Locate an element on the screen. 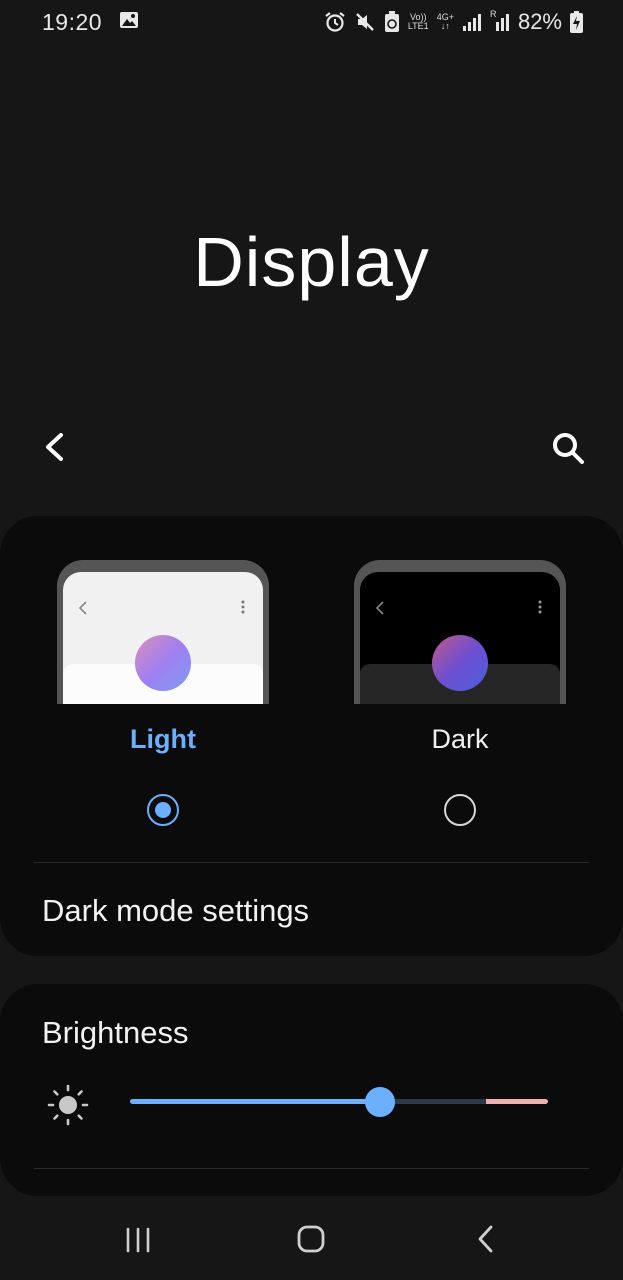 The width and height of the screenshot is (623, 1280). search-button is located at coordinates (568, 448).